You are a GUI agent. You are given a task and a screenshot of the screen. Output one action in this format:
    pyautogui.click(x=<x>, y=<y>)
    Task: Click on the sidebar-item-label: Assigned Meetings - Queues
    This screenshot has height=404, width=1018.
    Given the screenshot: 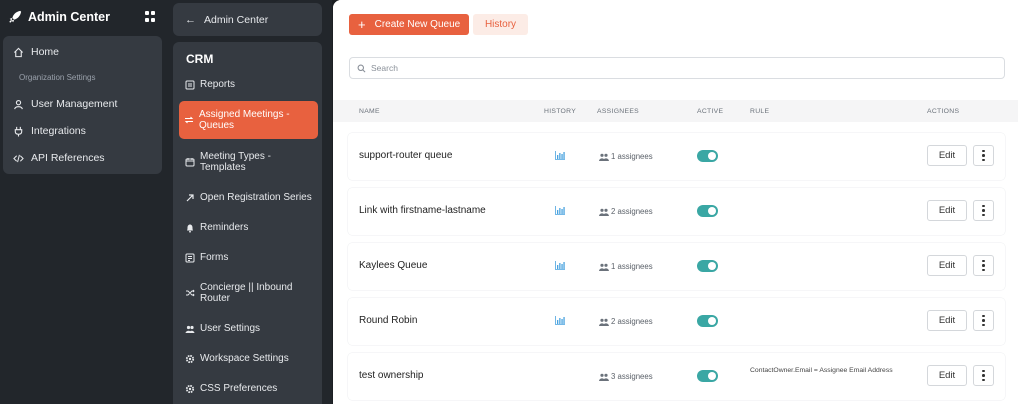 What is the action you would take?
    pyautogui.click(x=244, y=120)
    